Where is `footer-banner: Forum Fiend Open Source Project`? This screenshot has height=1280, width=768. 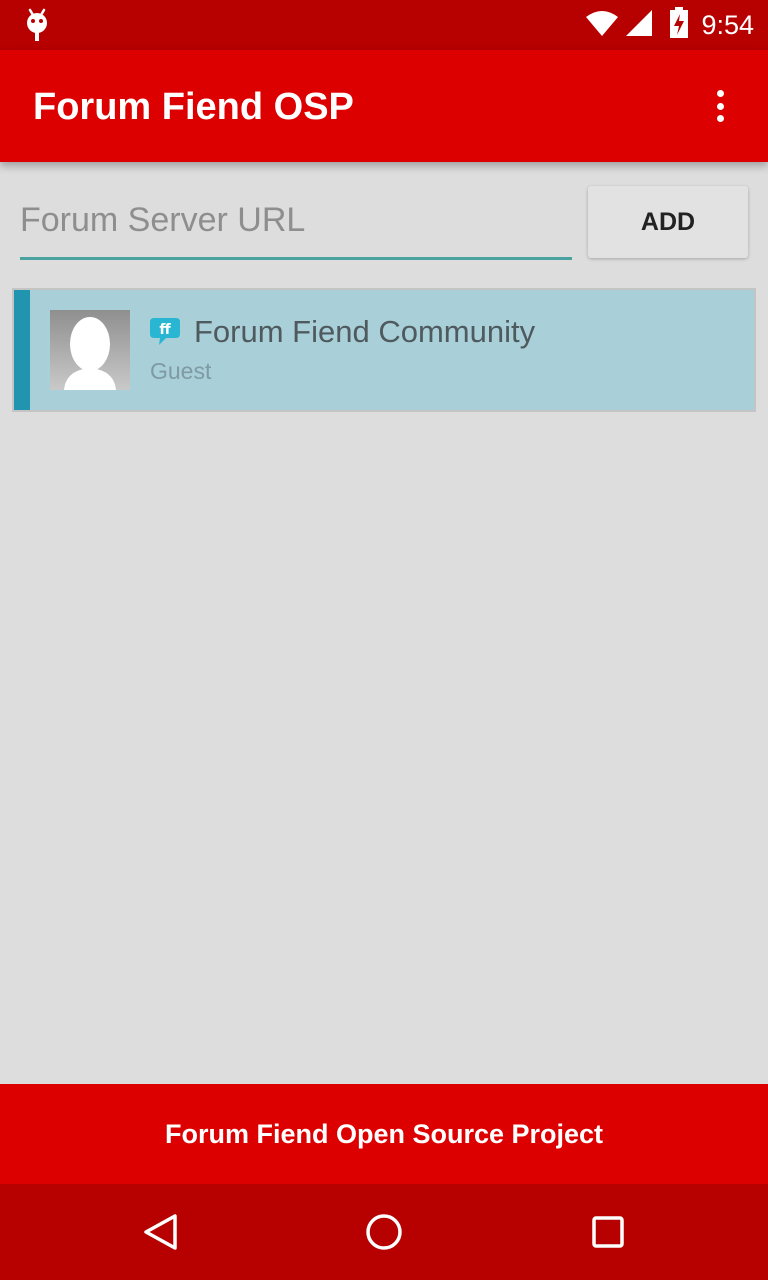 footer-banner: Forum Fiend Open Source Project is located at coordinates (384, 1134).